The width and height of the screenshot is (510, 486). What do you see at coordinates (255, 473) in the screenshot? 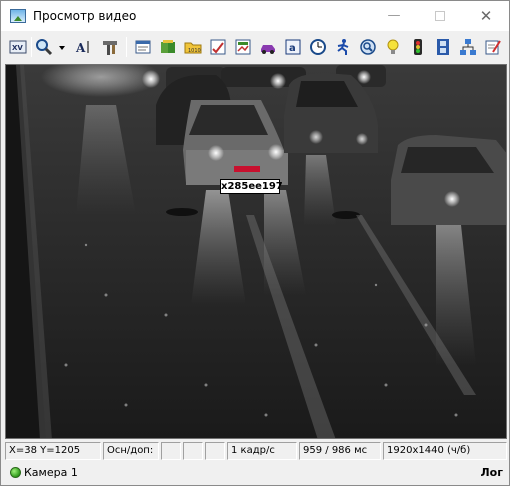
I see `bottom-bar: Камера 1 Лог` at bounding box center [255, 473].